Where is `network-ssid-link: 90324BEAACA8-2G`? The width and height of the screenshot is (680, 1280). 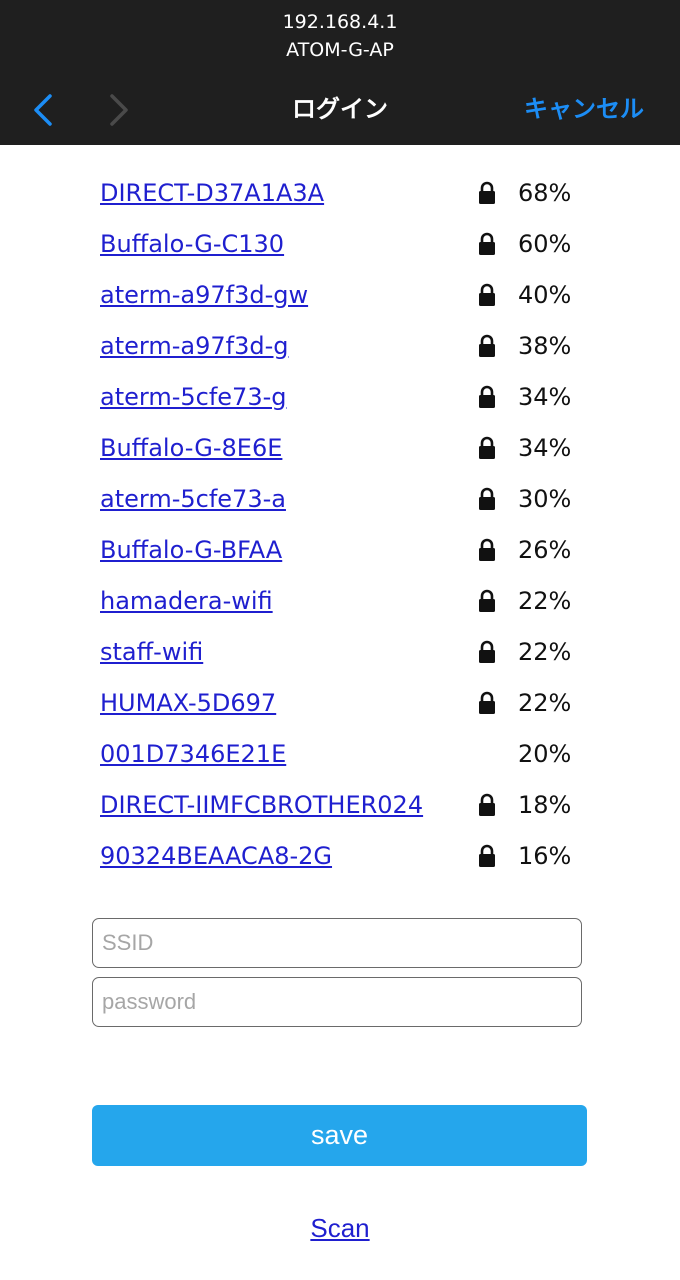
network-ssid-link: 90324BEAACA8-2G is located at coordinates (216, 856).